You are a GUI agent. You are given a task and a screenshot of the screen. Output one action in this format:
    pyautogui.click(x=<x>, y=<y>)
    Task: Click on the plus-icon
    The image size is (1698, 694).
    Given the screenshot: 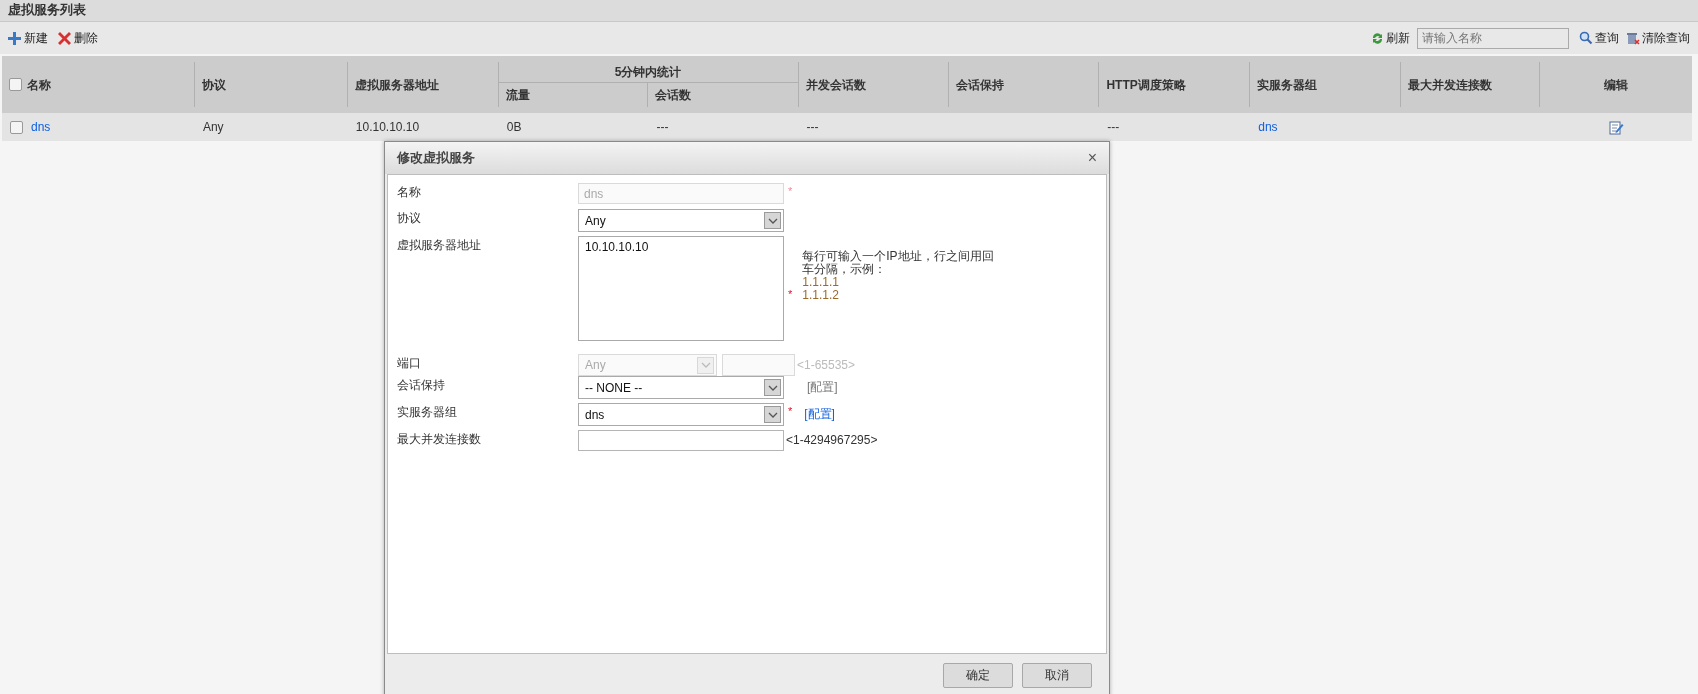 What is the action you would take?
    pyautogui.click(x=14, y=38)
    